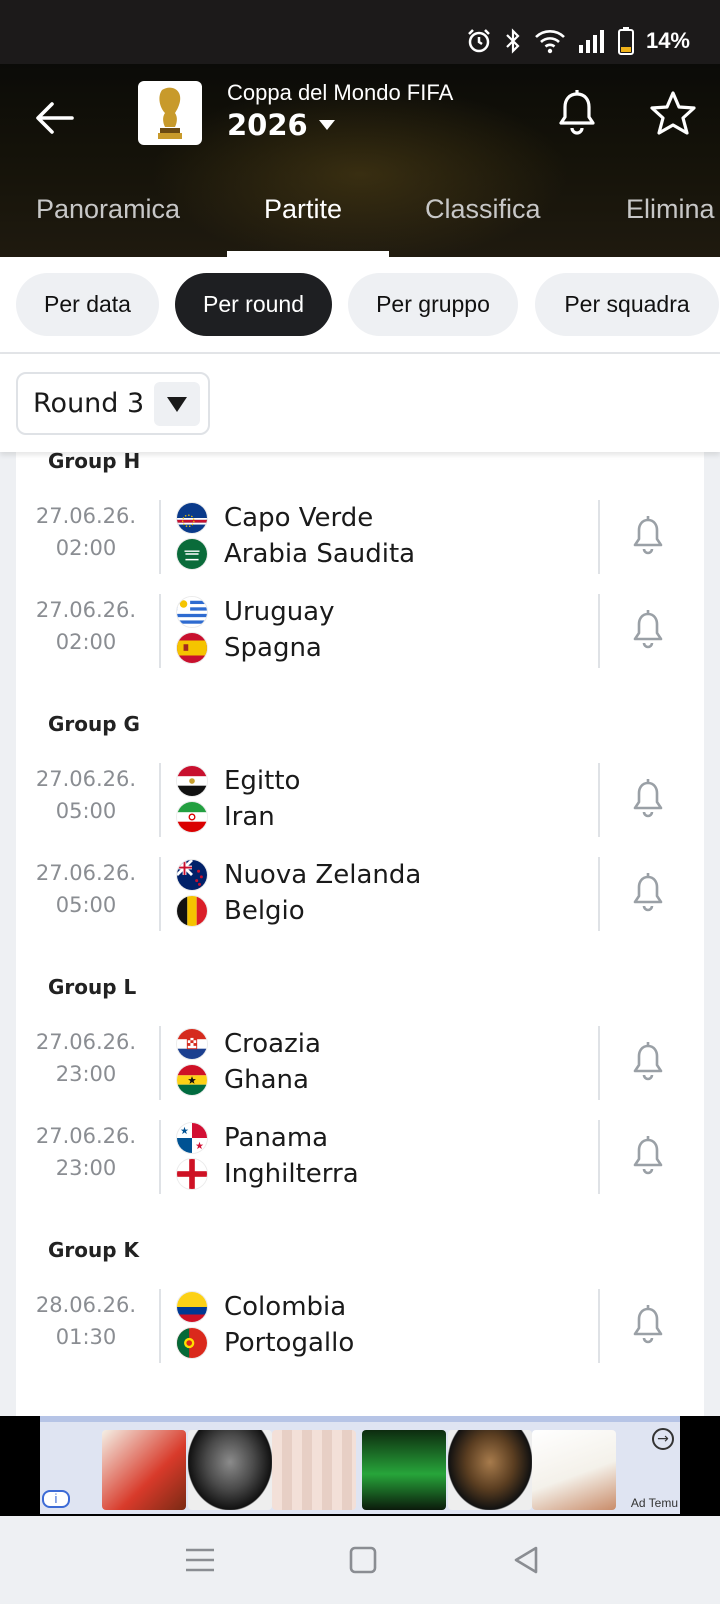  Describe the element at coordinates (360, 894) in the screenshot. I see `match-row: 27.06.26. 05:00 Nuova Zelanda Belgio` at that location.